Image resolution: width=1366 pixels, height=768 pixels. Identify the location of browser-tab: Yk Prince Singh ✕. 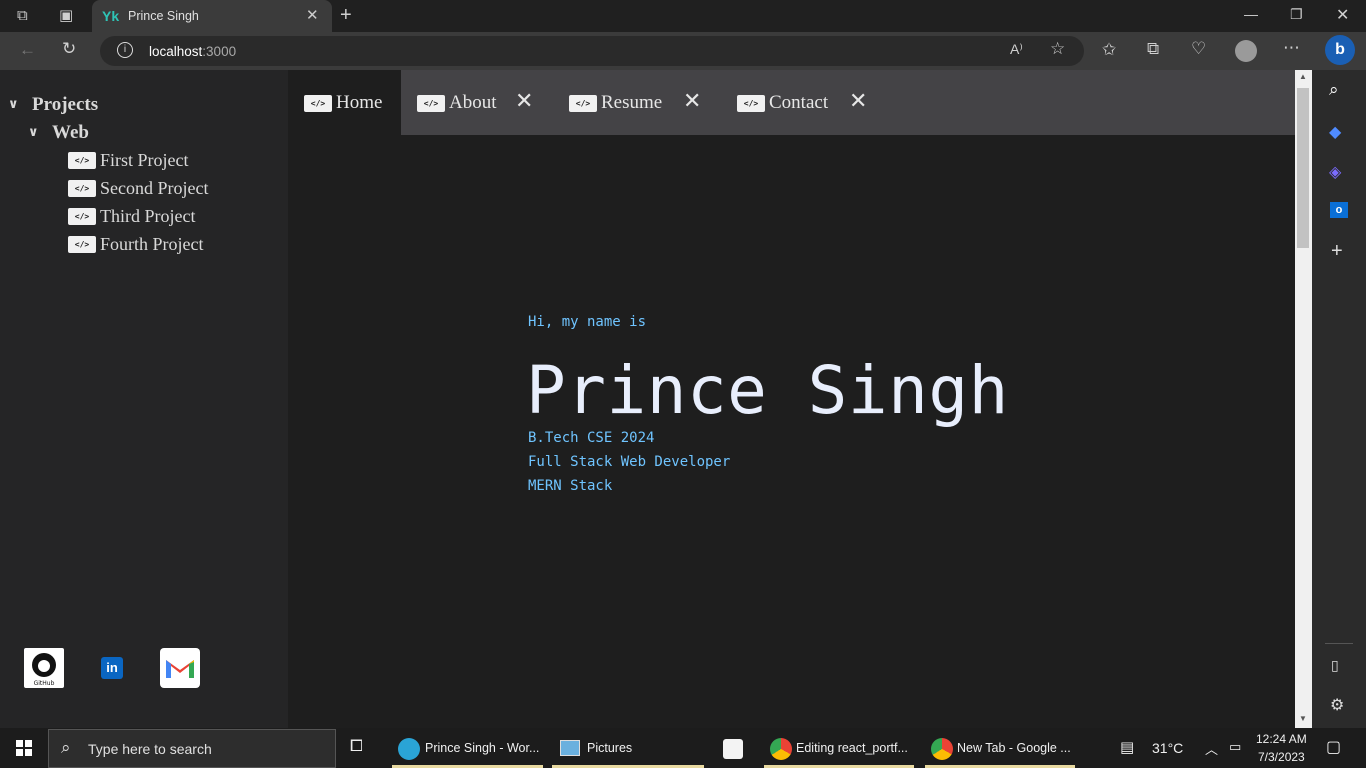
(212, 16).